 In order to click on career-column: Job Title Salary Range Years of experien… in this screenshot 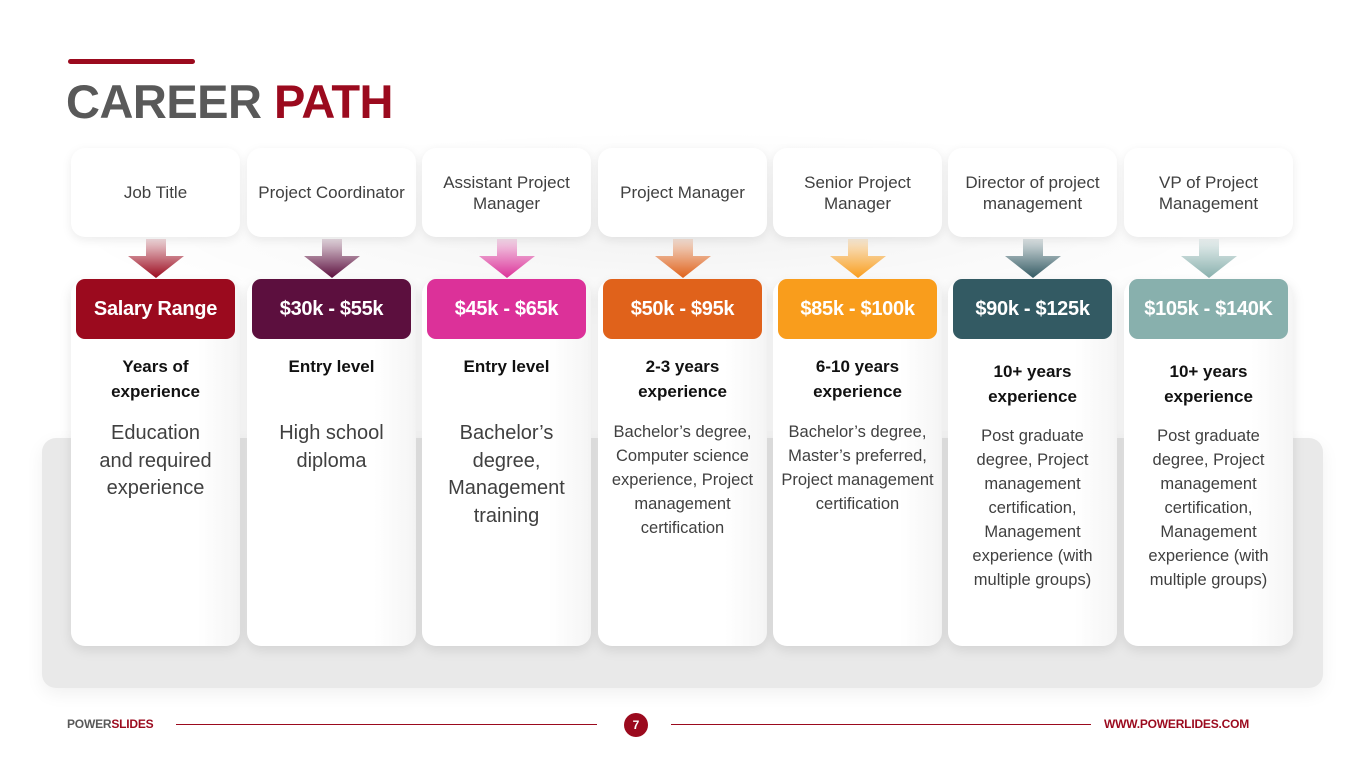, I will do `click(155, 398)`.